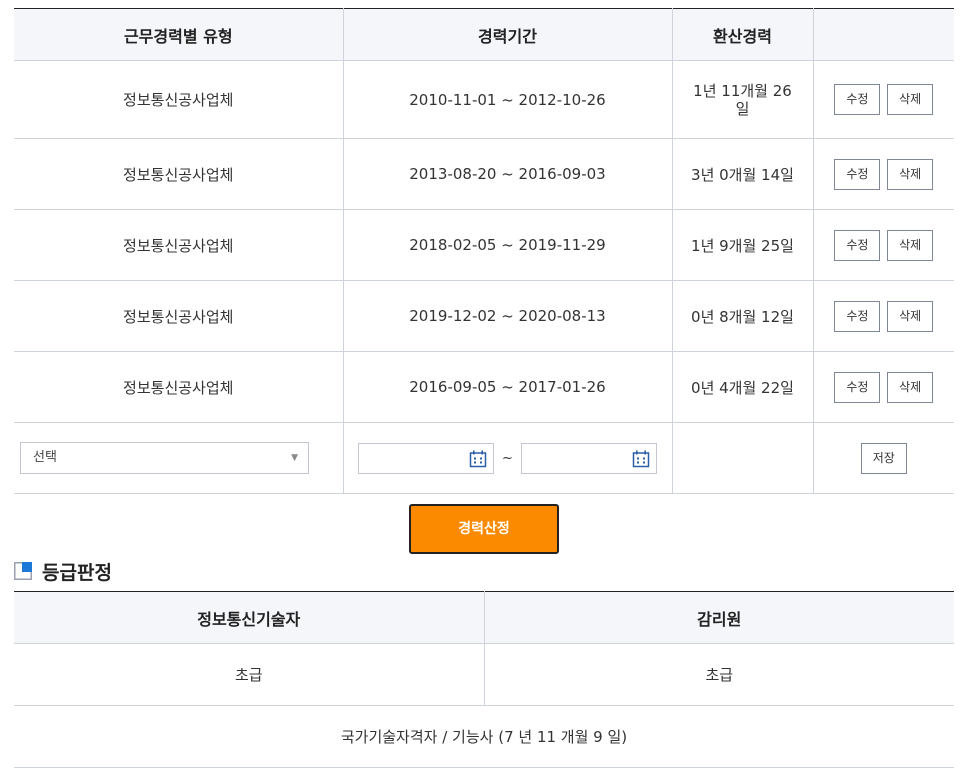  What do you see at coordinates (719, 674) in the screenshot?
I see `cell-supervisor-grade: 초급` at bounding box center [719, 674].